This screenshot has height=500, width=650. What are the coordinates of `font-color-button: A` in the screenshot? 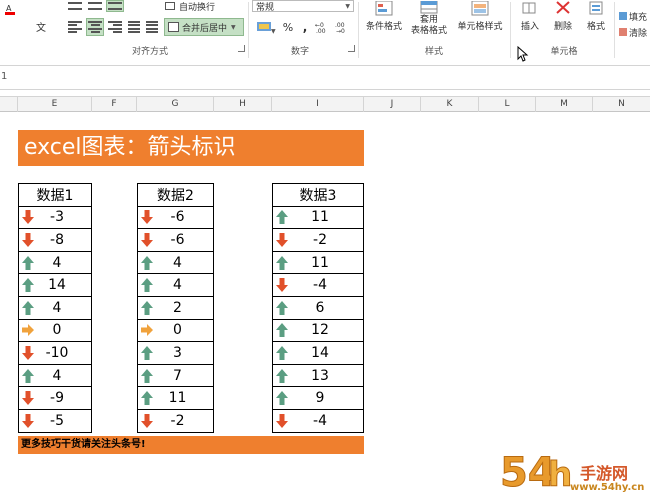 It's located at (10, 9).